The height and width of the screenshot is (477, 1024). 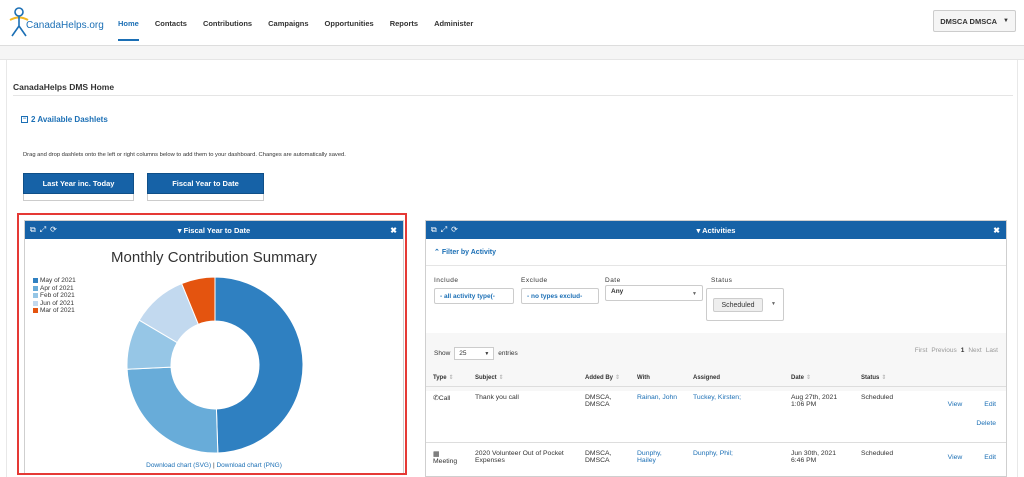 I want to click on column-header: Subject ⇕, so click(x=523, y=378).